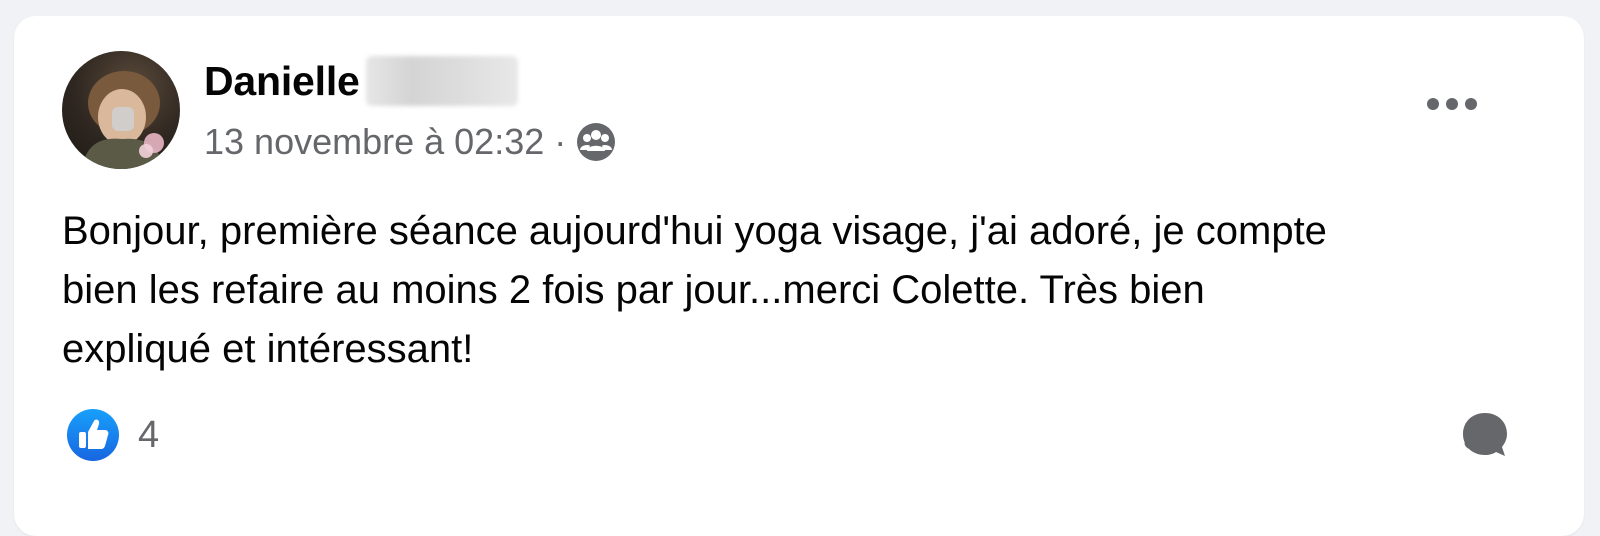 This screenshot has width=1600, height=536. I want to click on post-meta: 13 novembre à 02:32 ·, so click(410, 142).